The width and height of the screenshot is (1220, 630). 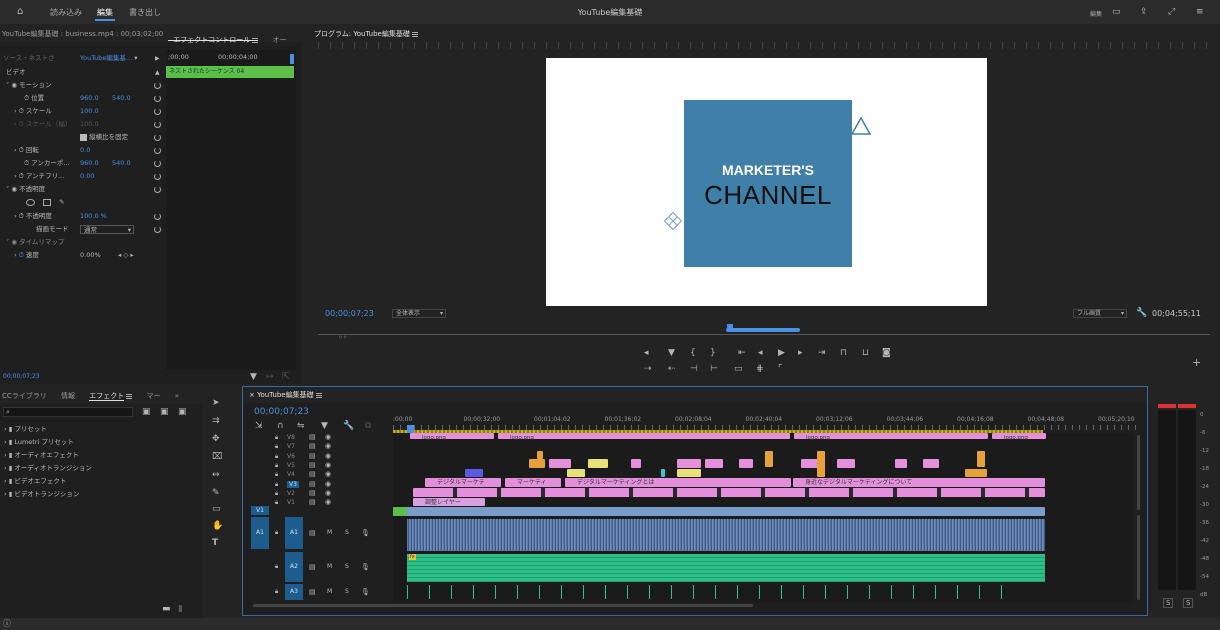 What do you see at coordinates (349, 313) in the screenshot?
I see `program-timecode: 00;00;07;23` at bounding box center [349, 313].